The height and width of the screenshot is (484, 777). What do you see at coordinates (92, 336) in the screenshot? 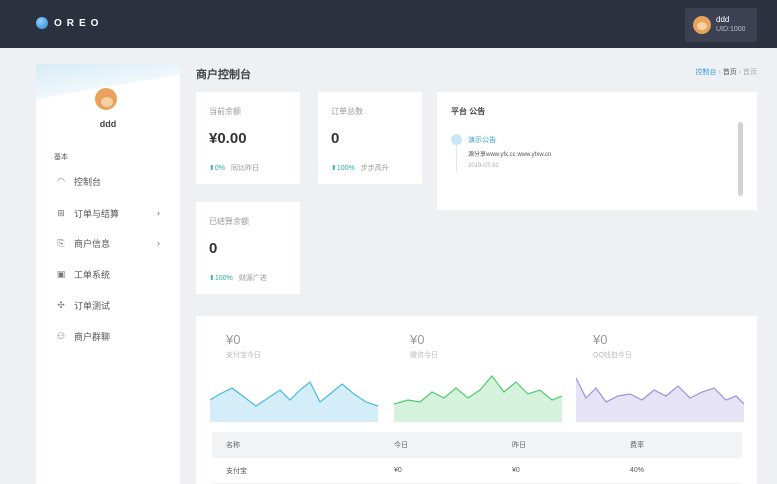
I see `sidebar-item-label: 商户群聊` at bounding box center [92, 336].